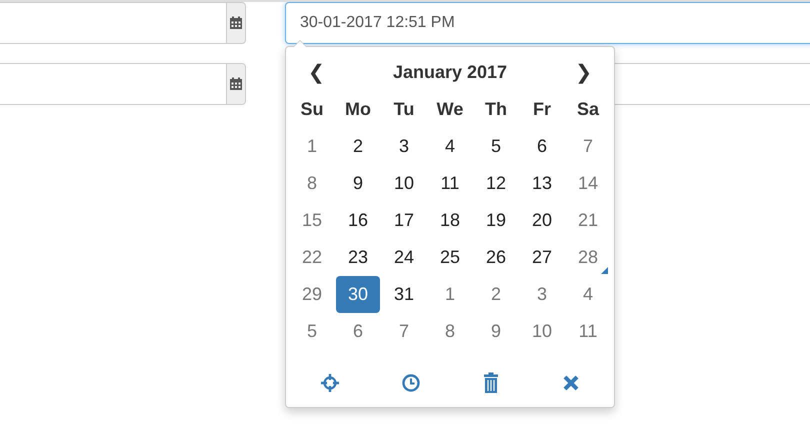 This screenshot has height=425, width=810. What do you see at coordinates (583, 72) in the screenshot?
I see `next-month-button: ❯` at bounding box center [583, 72].